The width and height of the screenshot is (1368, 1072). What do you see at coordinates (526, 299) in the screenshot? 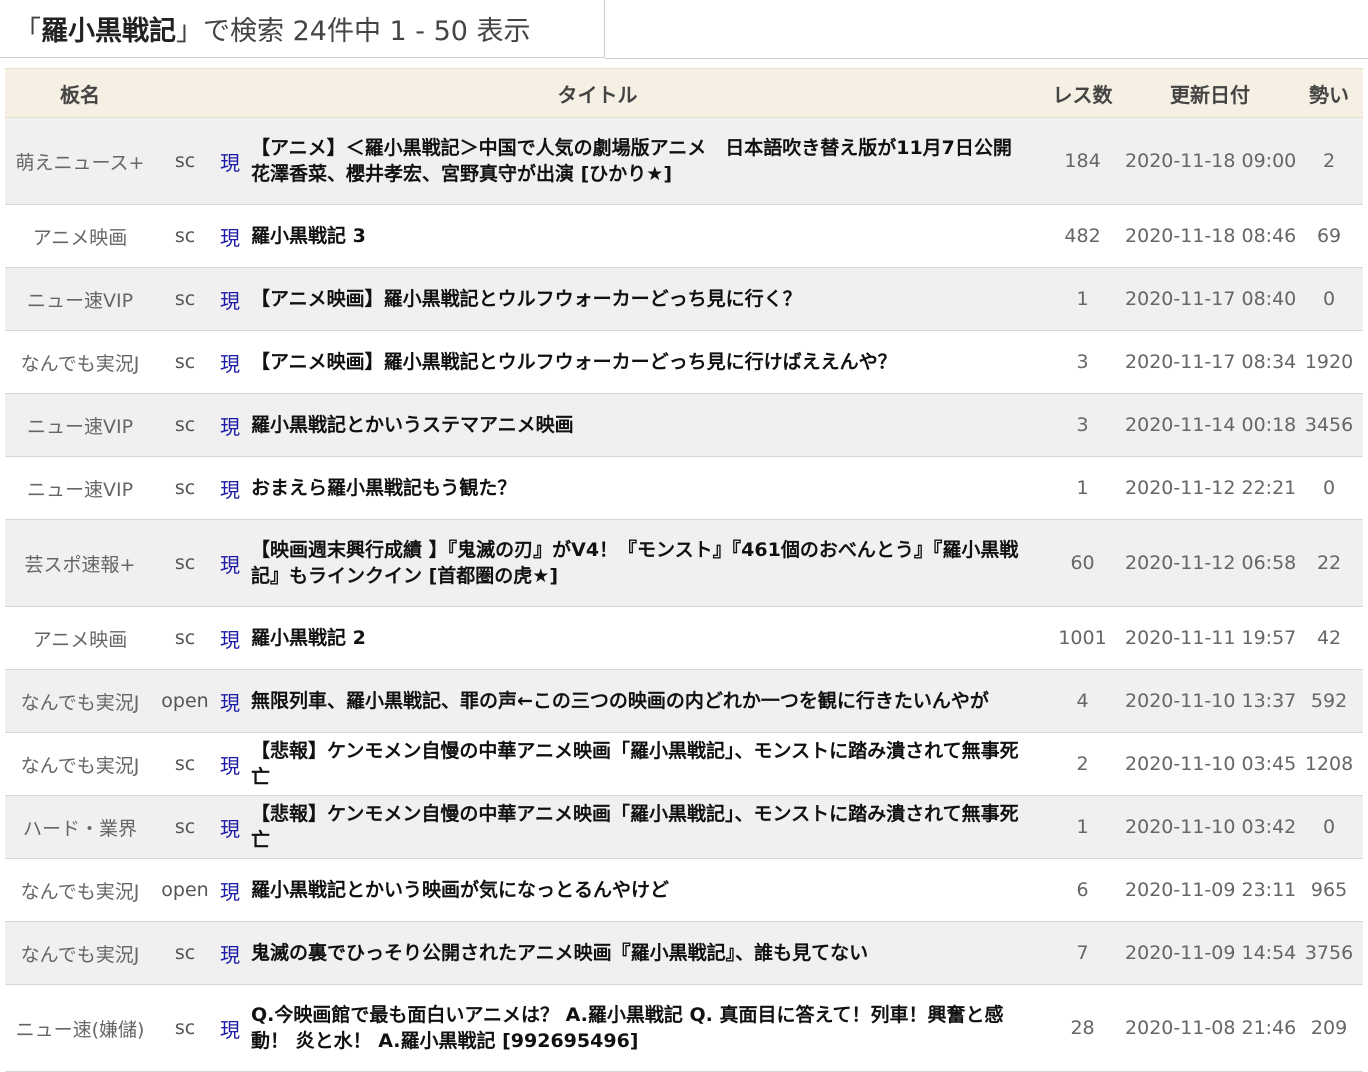
I see `thread-title-link: 【アニメ映画】羅小黒戦記とウルフウォーカーどっち見に行く？` at bounding box center [526, 299].